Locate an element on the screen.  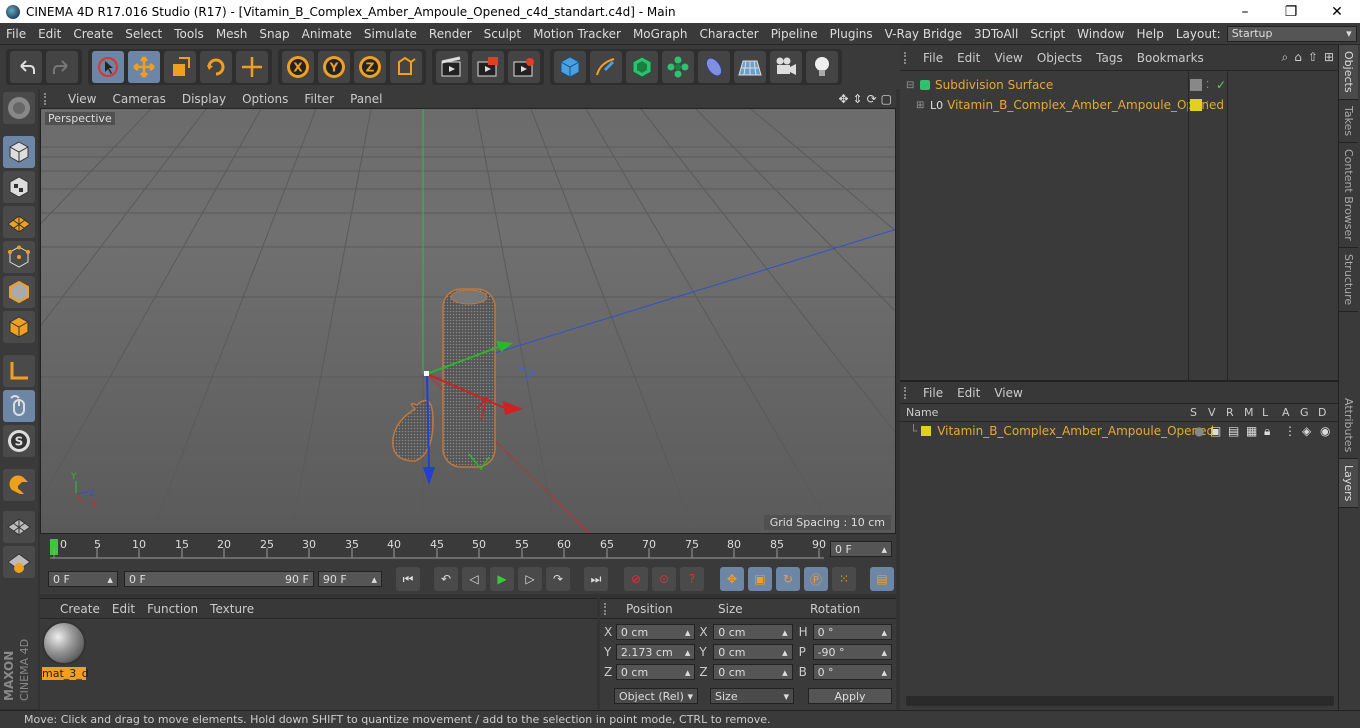
redo-icon is located at coordinates (62, 67).